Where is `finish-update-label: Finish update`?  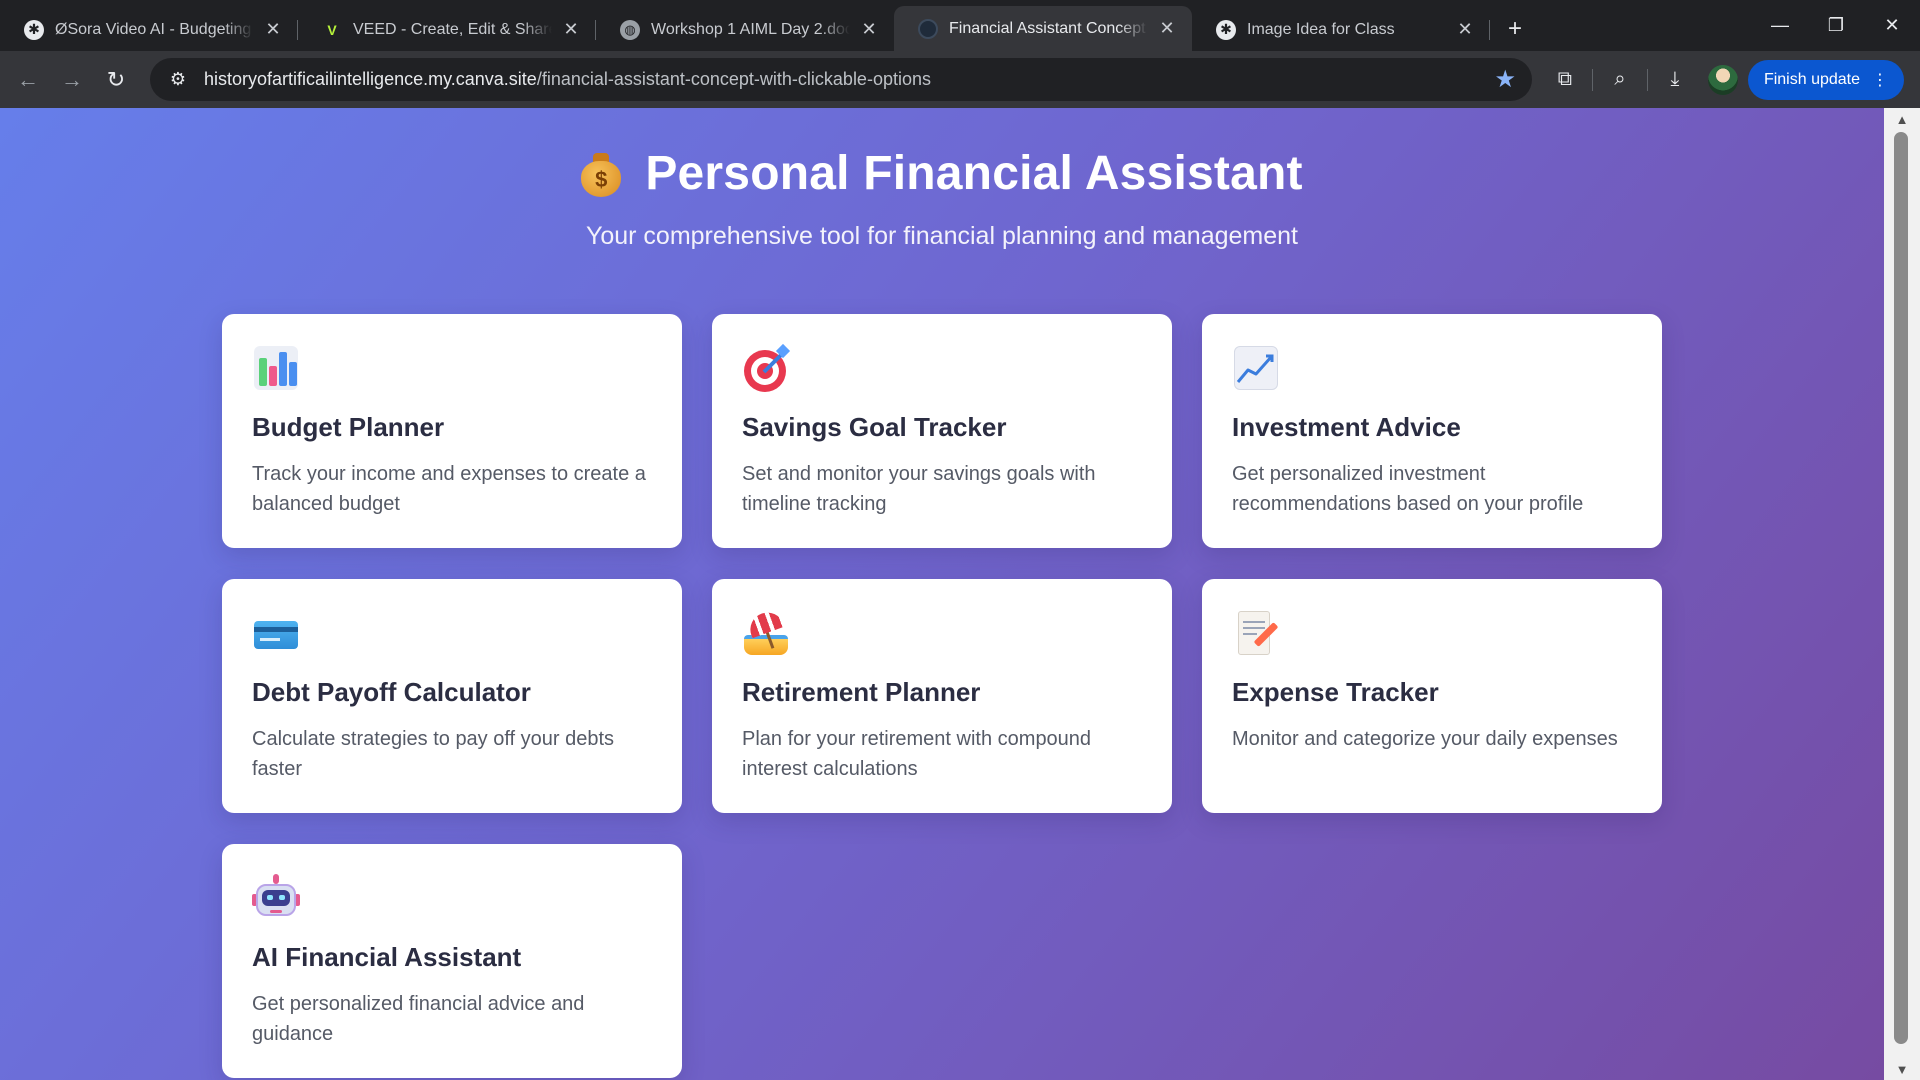
finish-update-label: Finish update is located at coordinates (1811, 79).